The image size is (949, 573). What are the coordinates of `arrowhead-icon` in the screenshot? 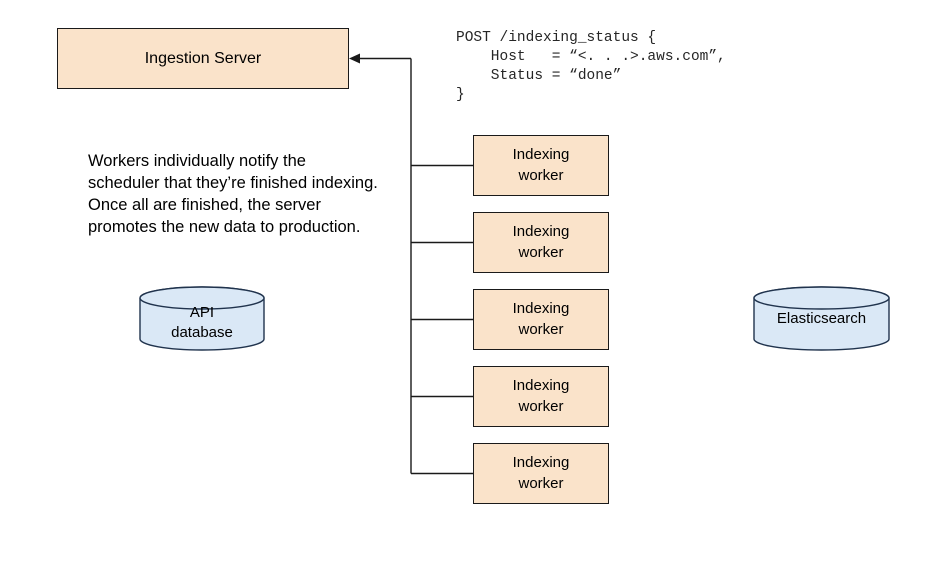 It's located at (354, 58).